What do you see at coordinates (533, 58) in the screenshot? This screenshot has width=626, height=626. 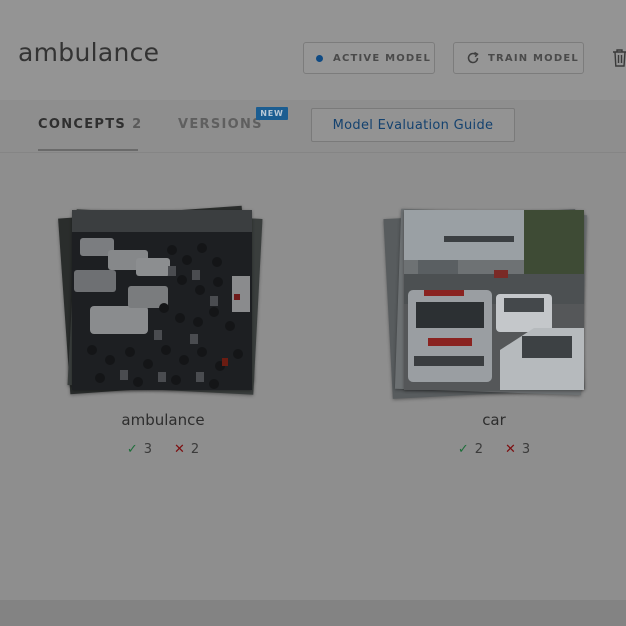 I see `train-model-label: TRAIN MODEL` at bounding box center [533, 58].